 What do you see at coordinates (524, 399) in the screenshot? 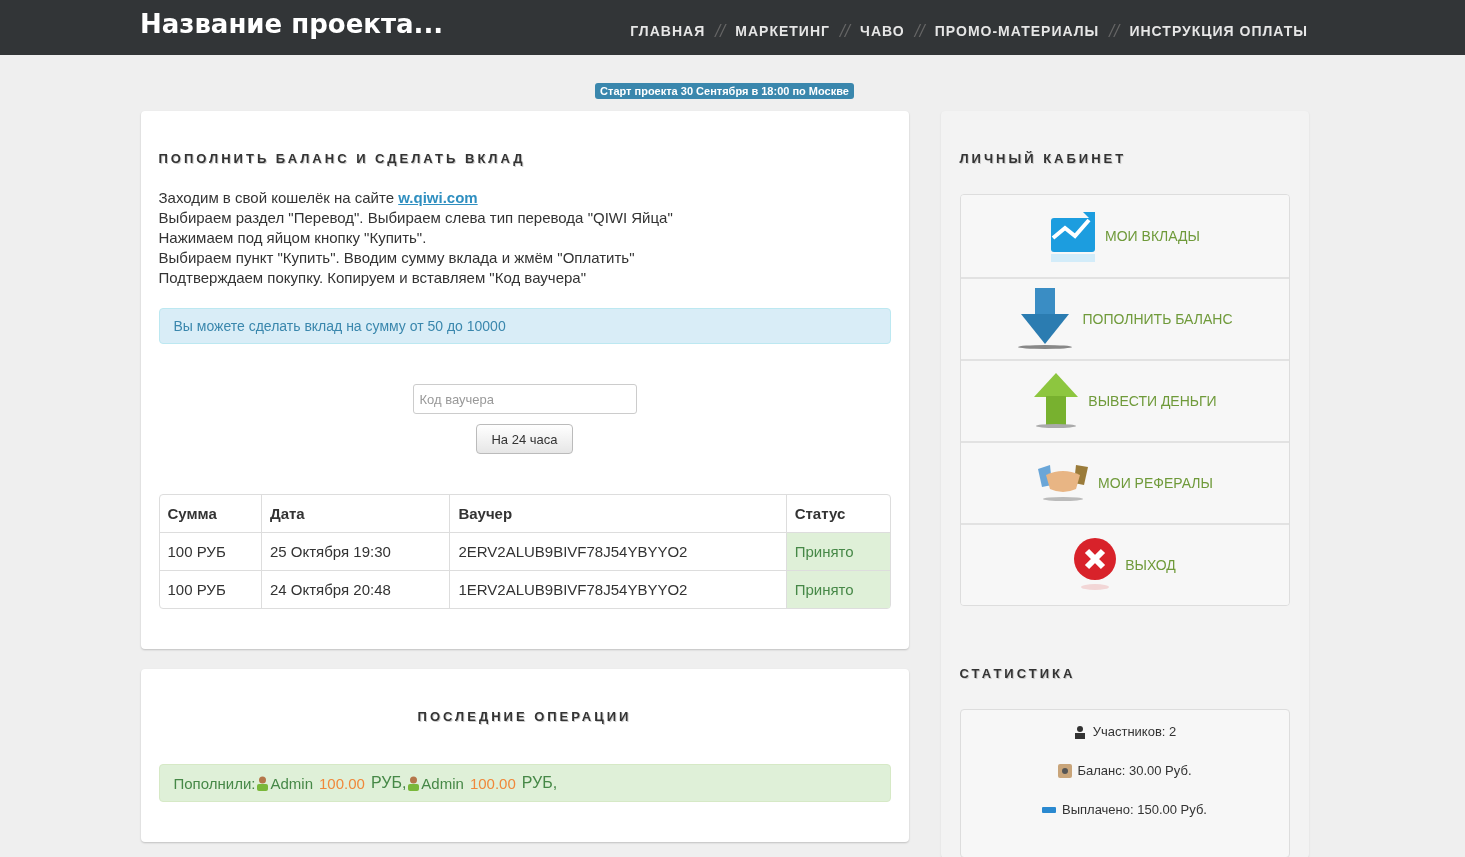
I see `voucher-input: Код ваучера` at bounding box center [524, 399].